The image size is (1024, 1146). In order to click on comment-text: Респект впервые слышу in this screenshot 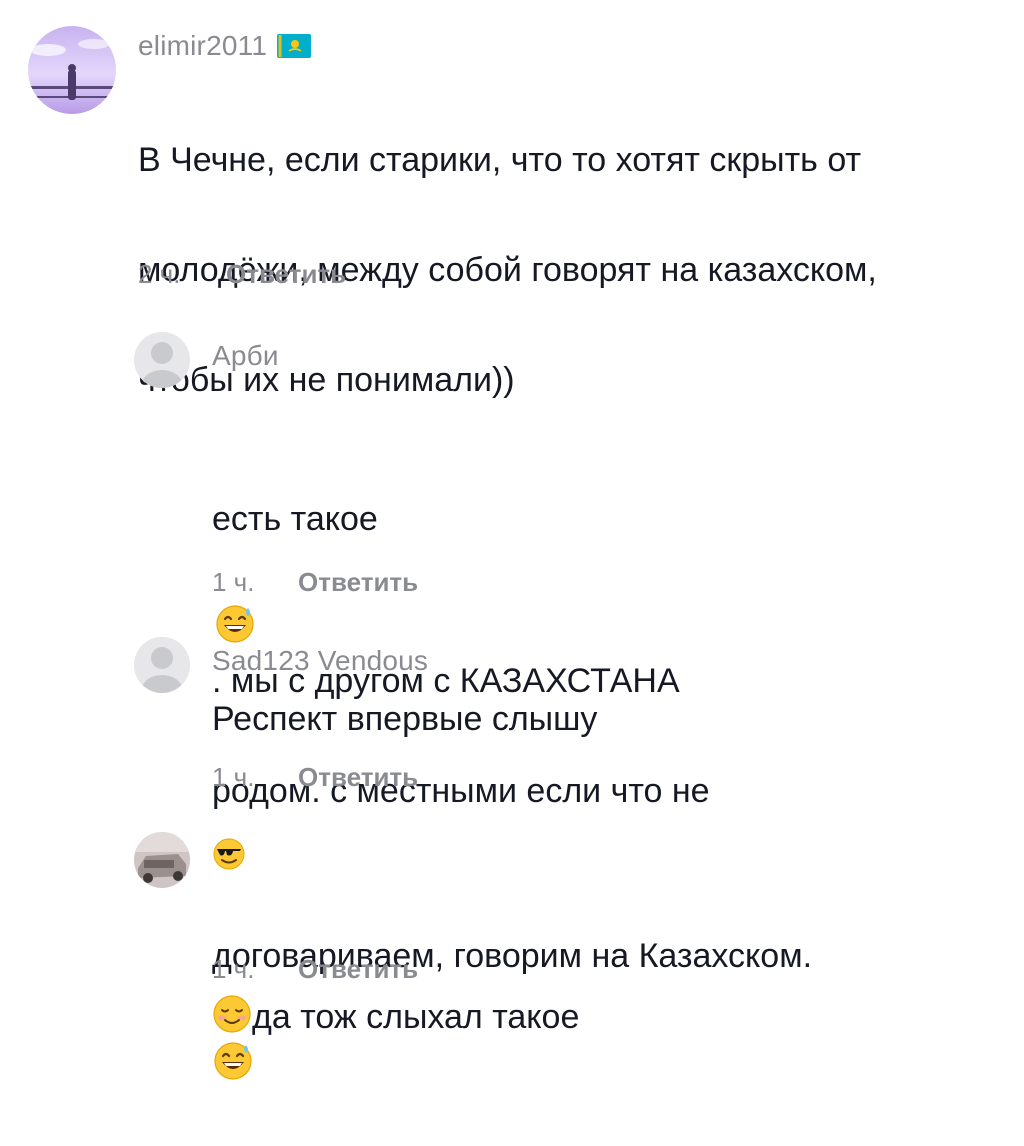, I will do `click(405, 719)`.